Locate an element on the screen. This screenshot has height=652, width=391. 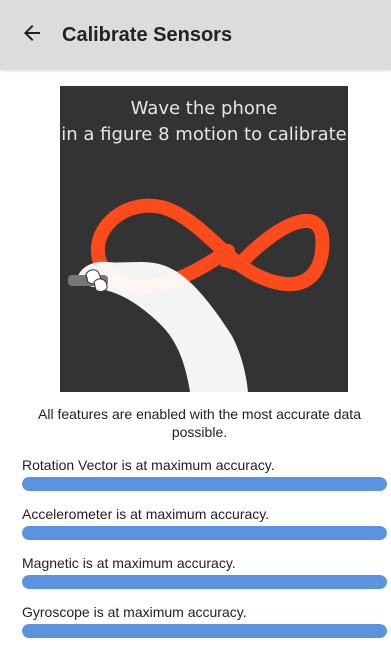
toolbar: Calibrate Sensors is located at coordinates (195, 35).